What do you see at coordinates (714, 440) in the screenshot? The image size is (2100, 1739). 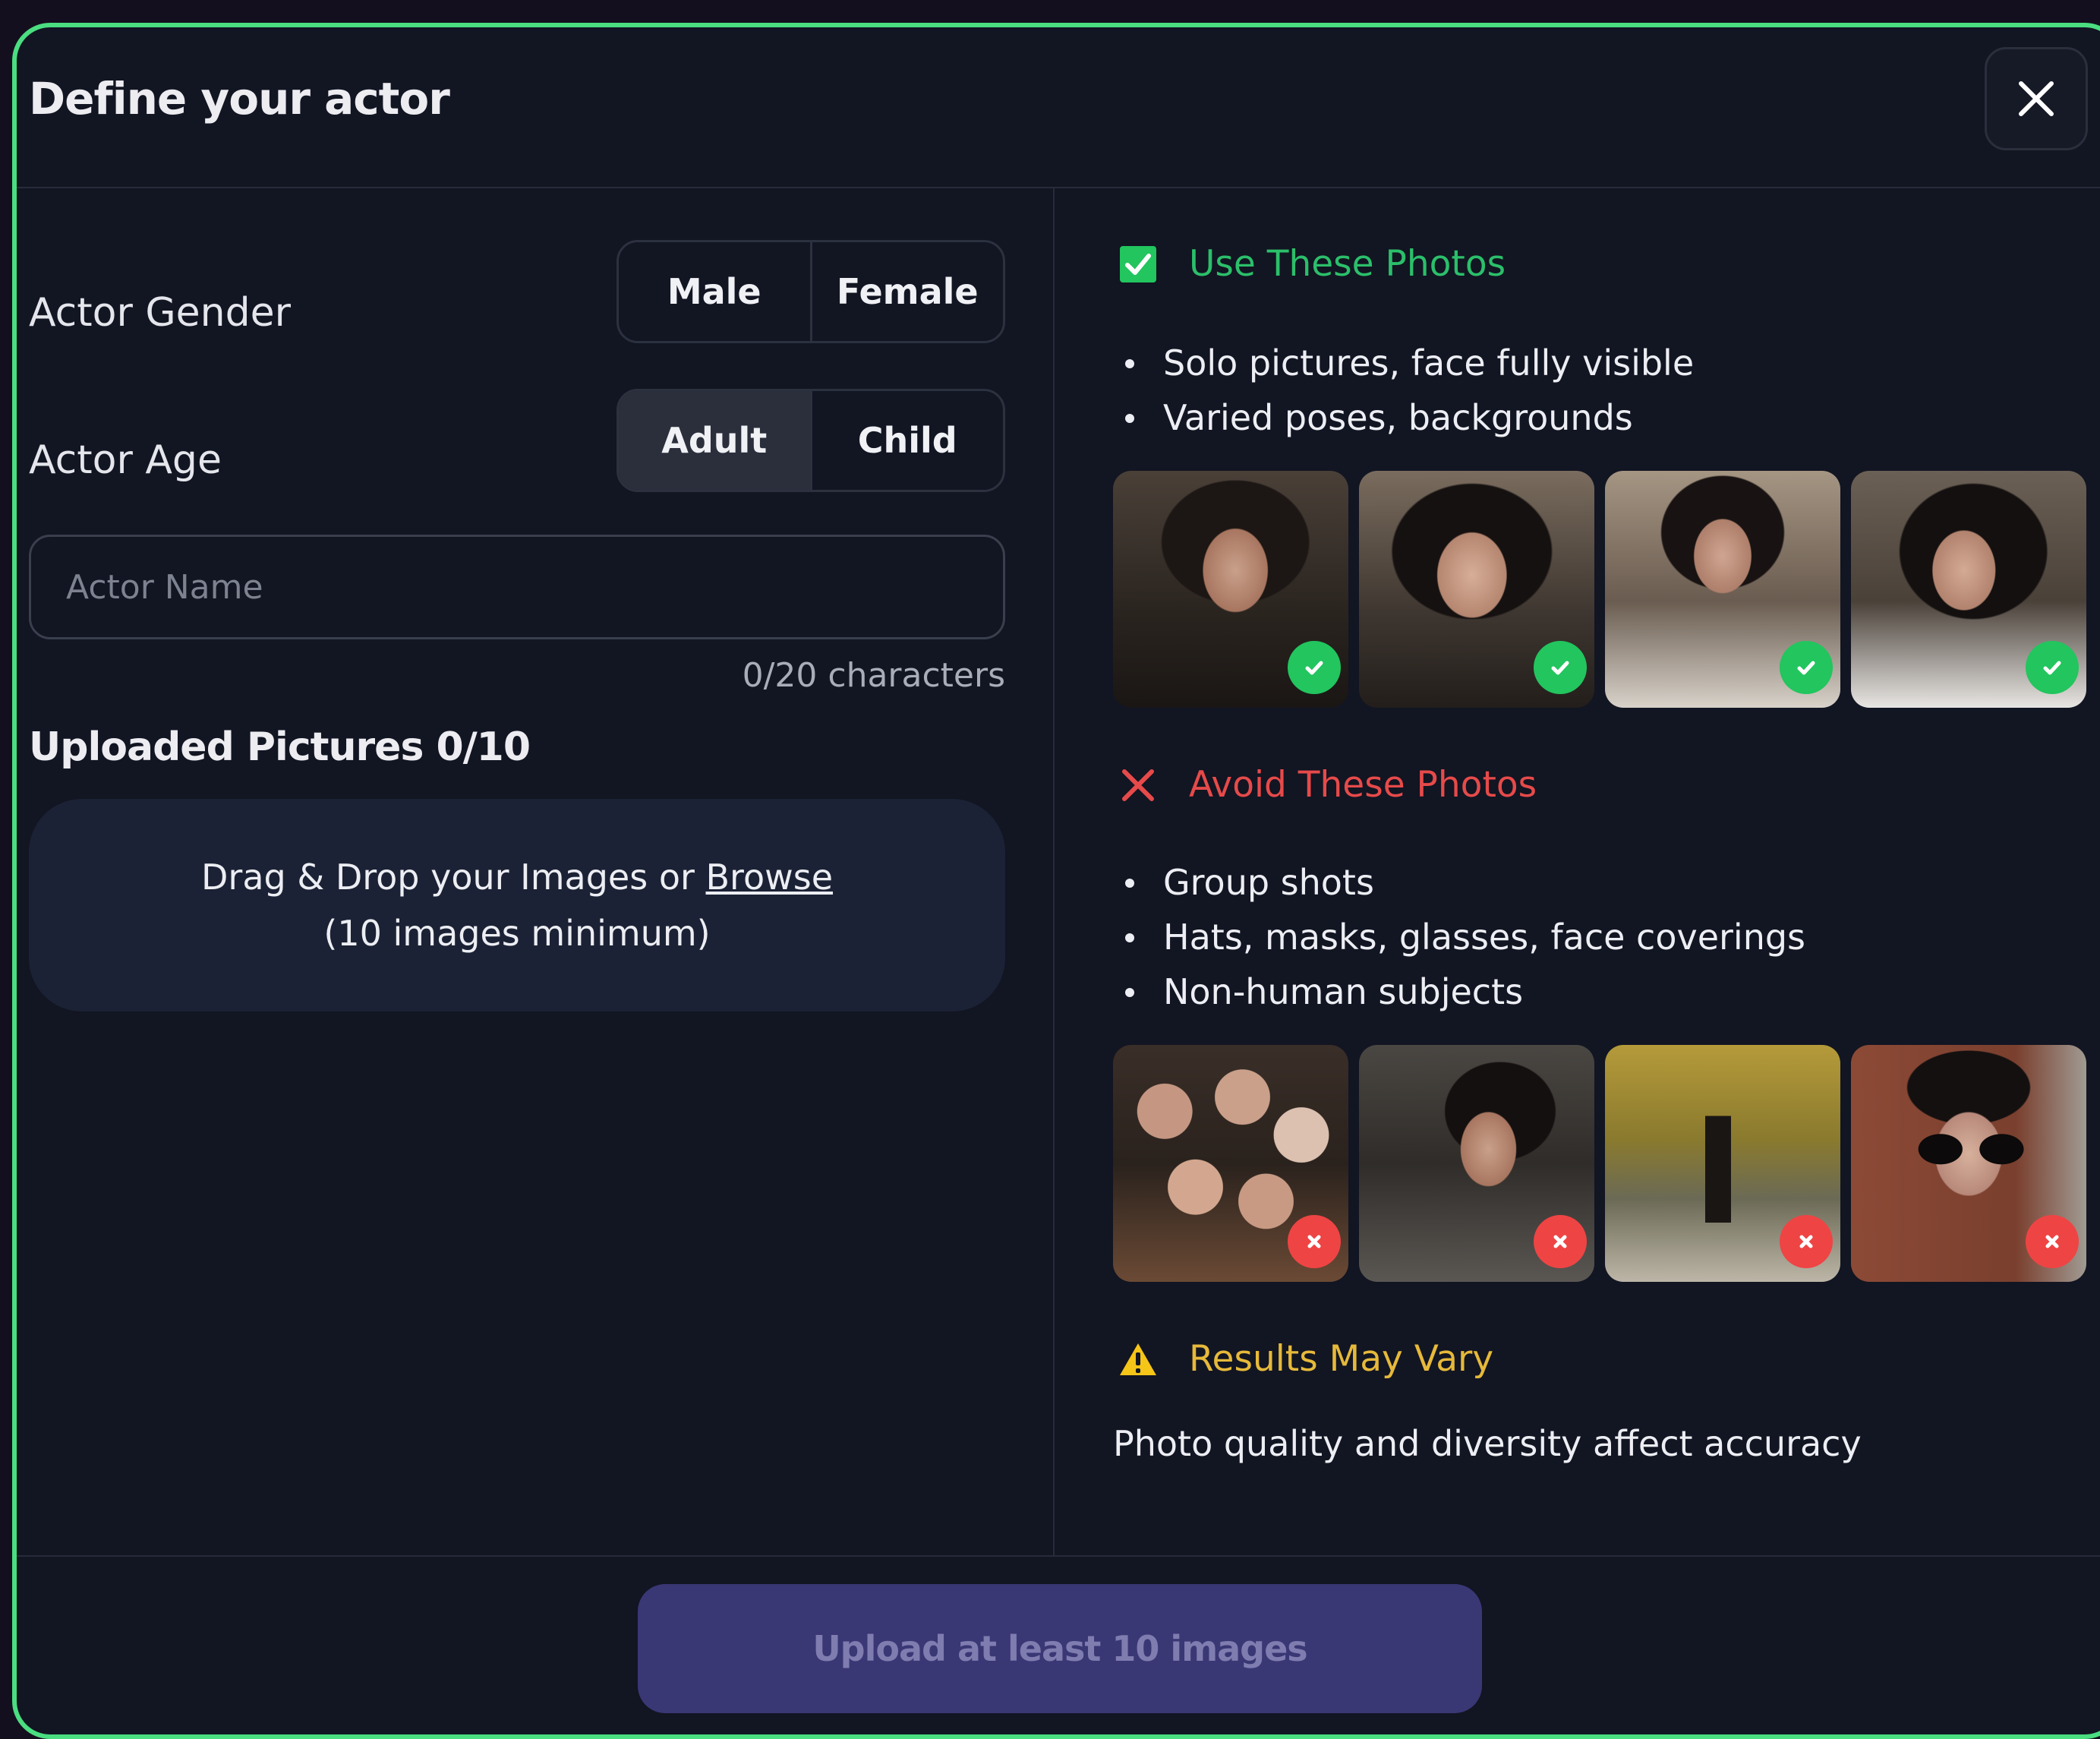 I see `age-adult-option: Adult` at bounding box center [714, 440].